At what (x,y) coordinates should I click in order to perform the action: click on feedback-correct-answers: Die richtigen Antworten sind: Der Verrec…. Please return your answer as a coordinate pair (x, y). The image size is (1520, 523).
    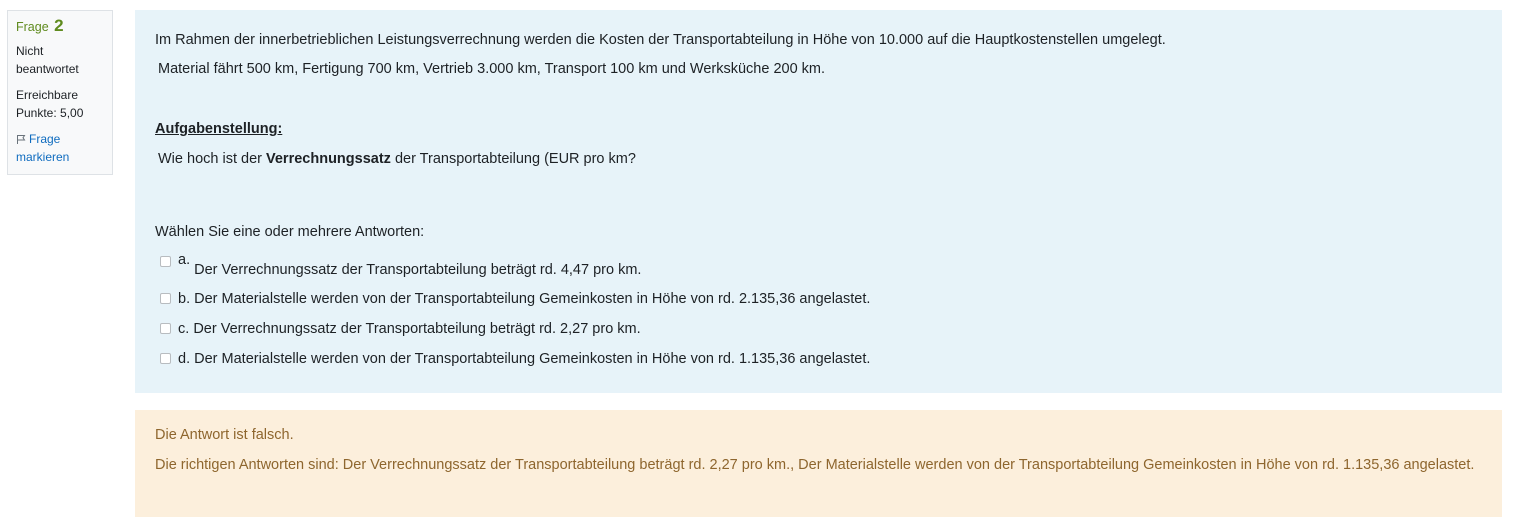
    Looking at the image, I should click on (815, 465).